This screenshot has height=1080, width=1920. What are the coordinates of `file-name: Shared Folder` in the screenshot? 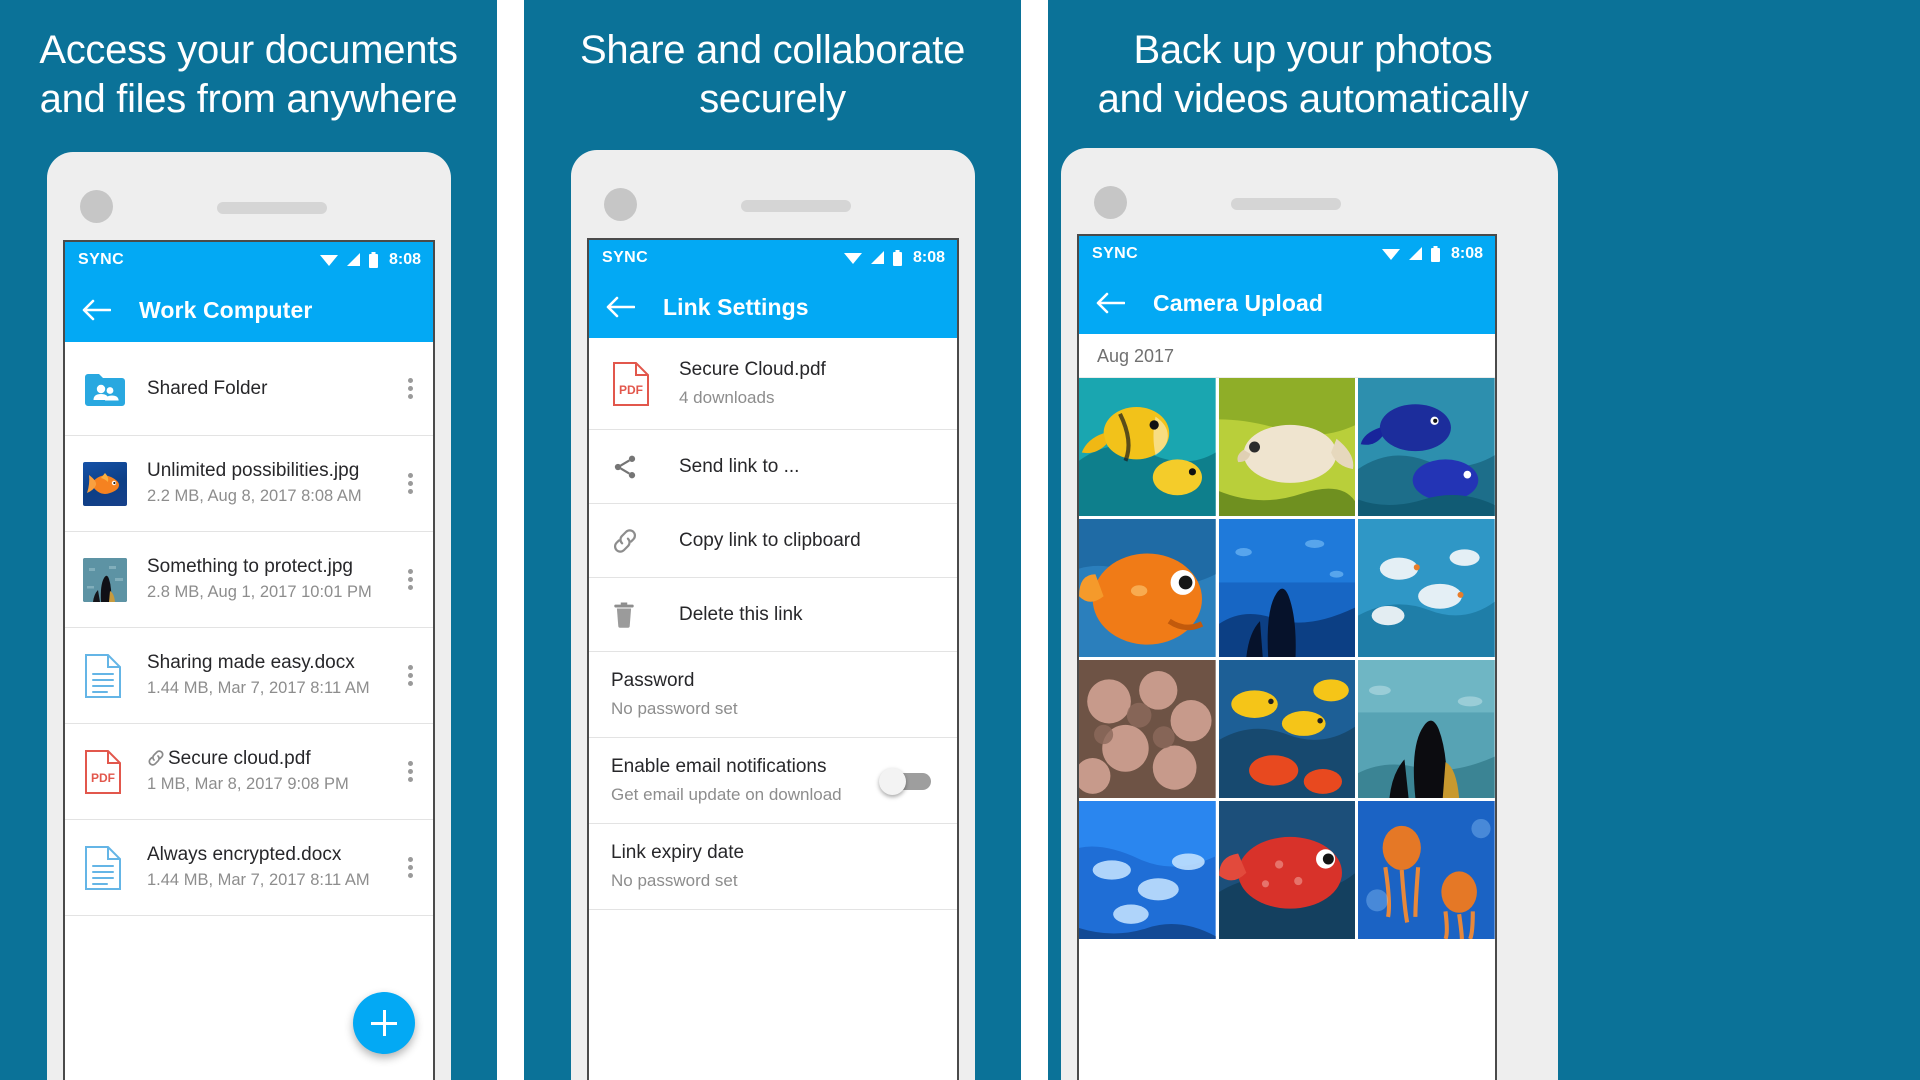 It's located at (207, 388).